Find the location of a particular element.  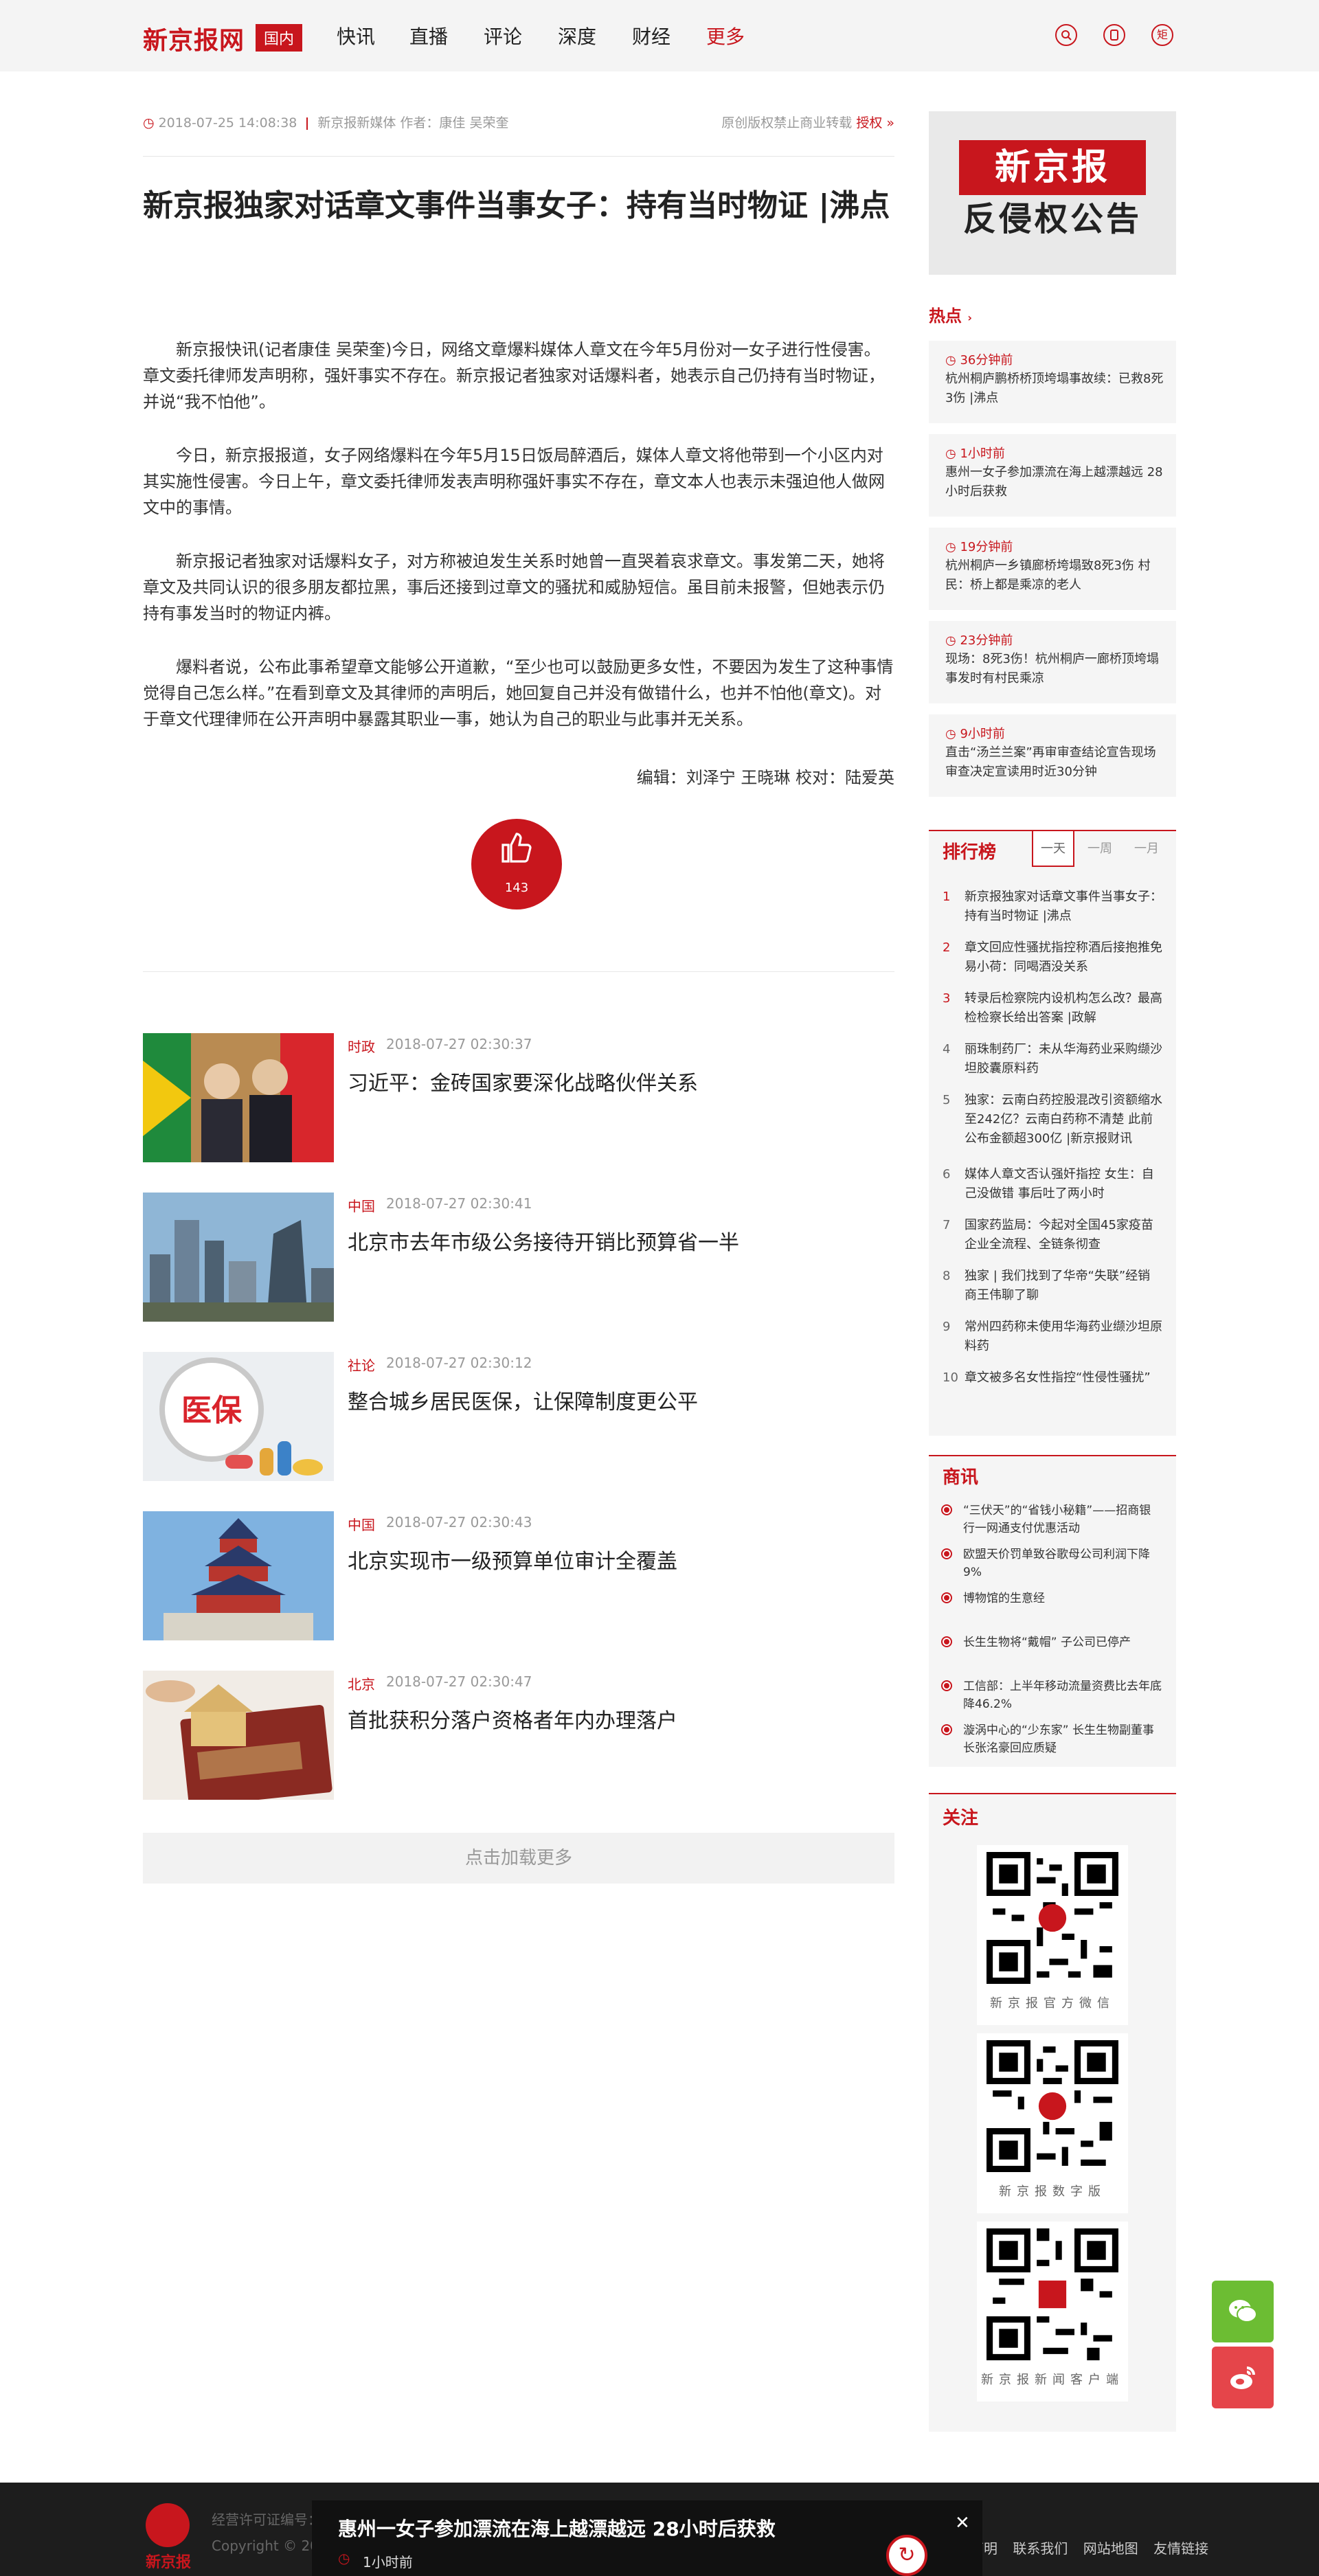

toast-time: 1小时前 is located at coordinates (388, 2562).